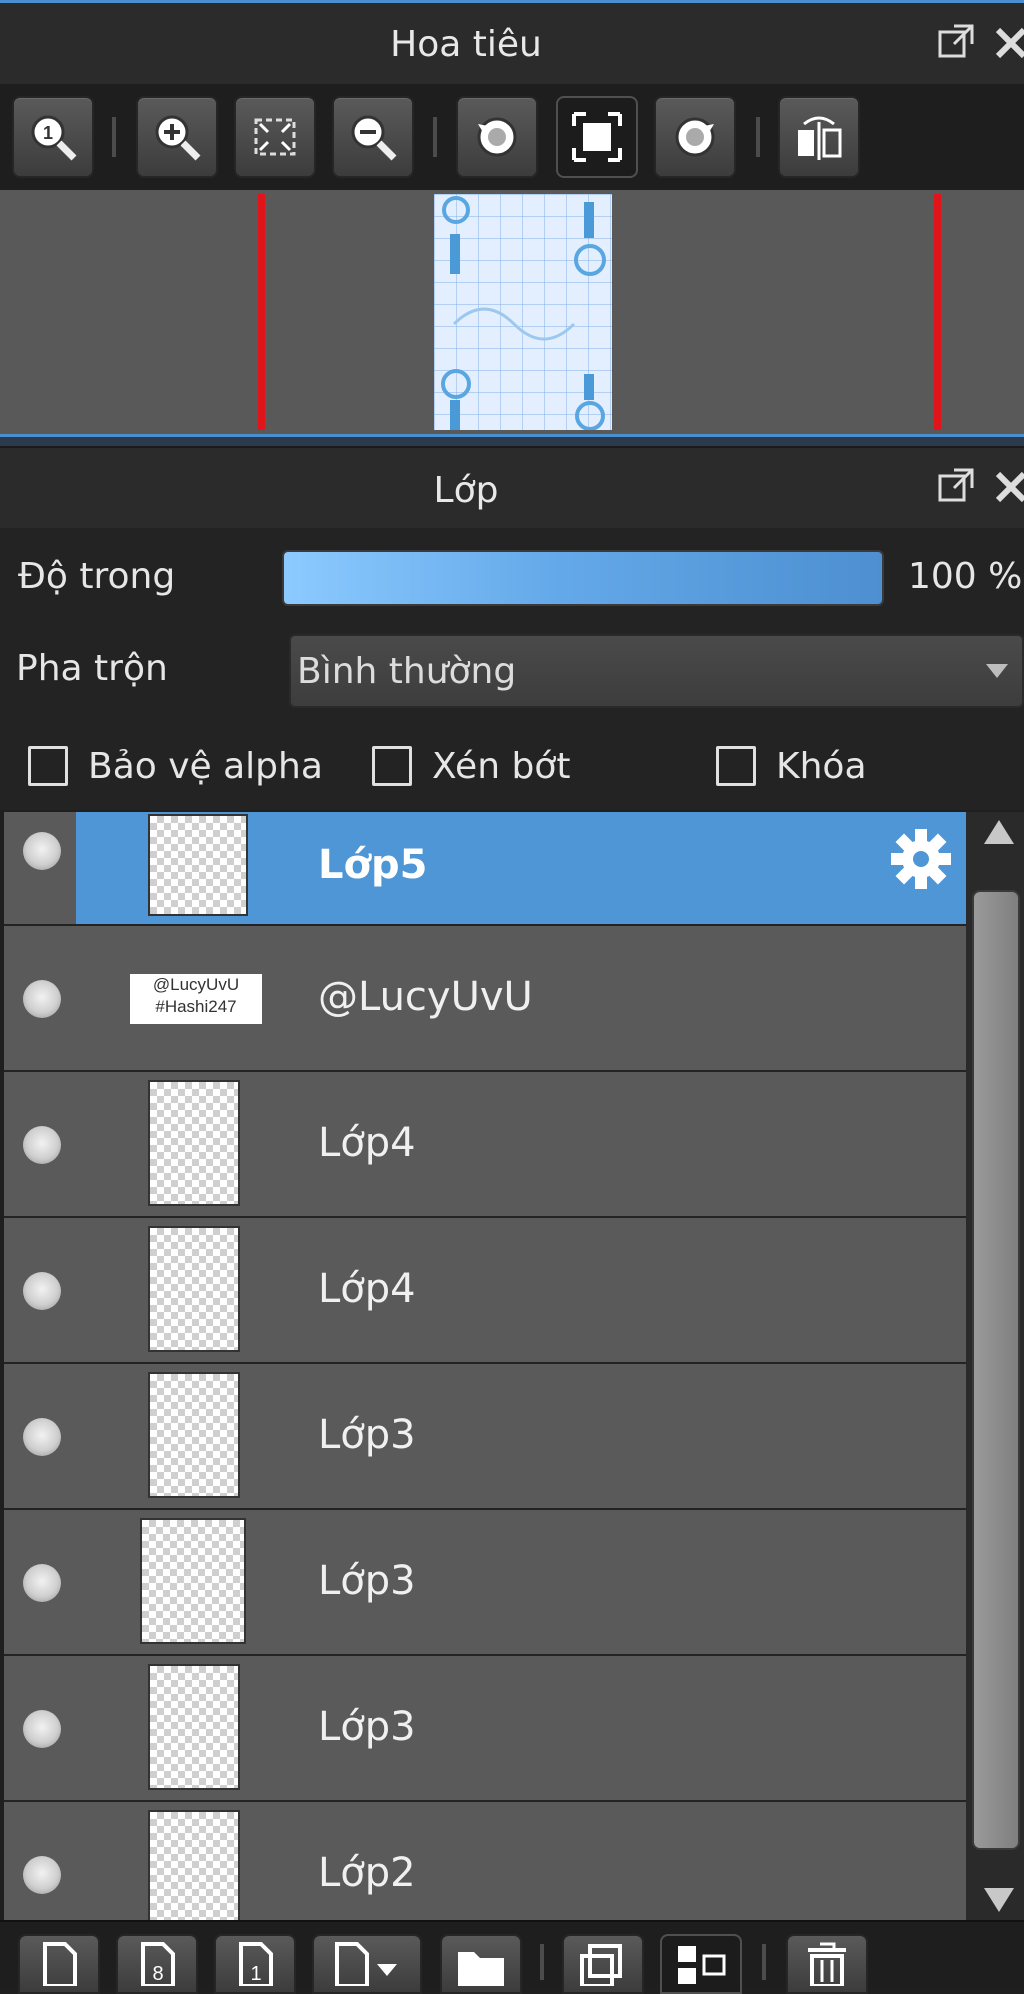 Image resolution: width=1024 pixels, height=1994 pixels. What do you see at coordinates (481, 1969) in the screenshot?
I see `folder-icon` at bounding box center [481, 1969].